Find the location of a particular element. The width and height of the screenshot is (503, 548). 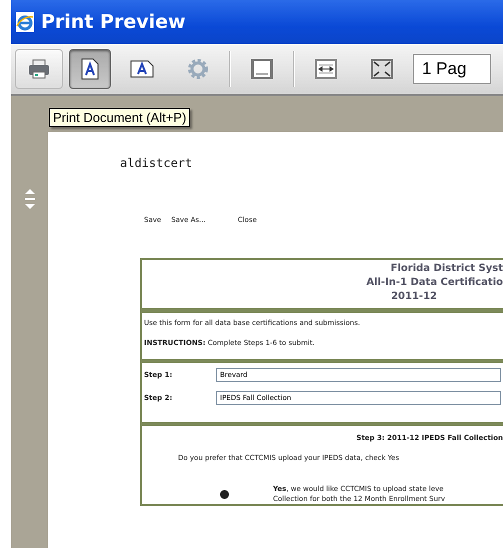

portrait-page-icon is located at coordinates (90, 69).